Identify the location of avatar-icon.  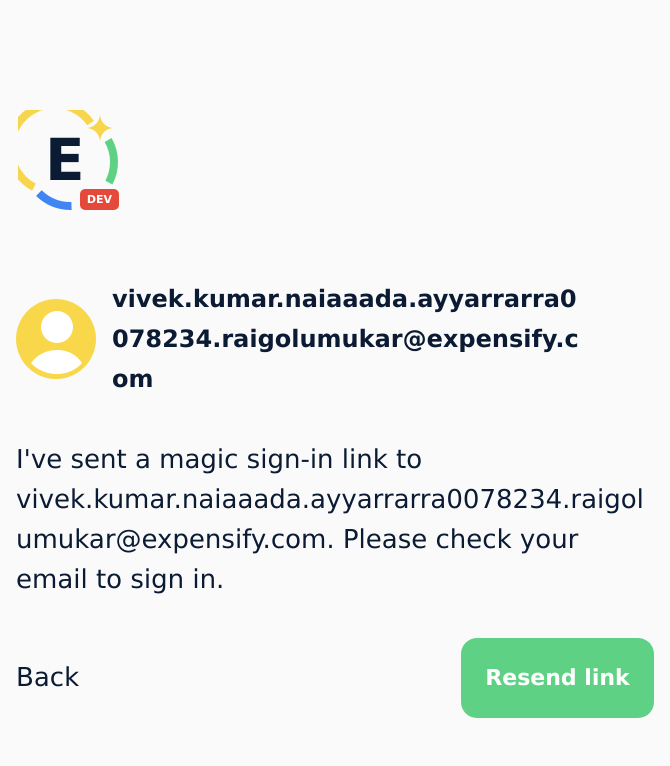
(56, 339).